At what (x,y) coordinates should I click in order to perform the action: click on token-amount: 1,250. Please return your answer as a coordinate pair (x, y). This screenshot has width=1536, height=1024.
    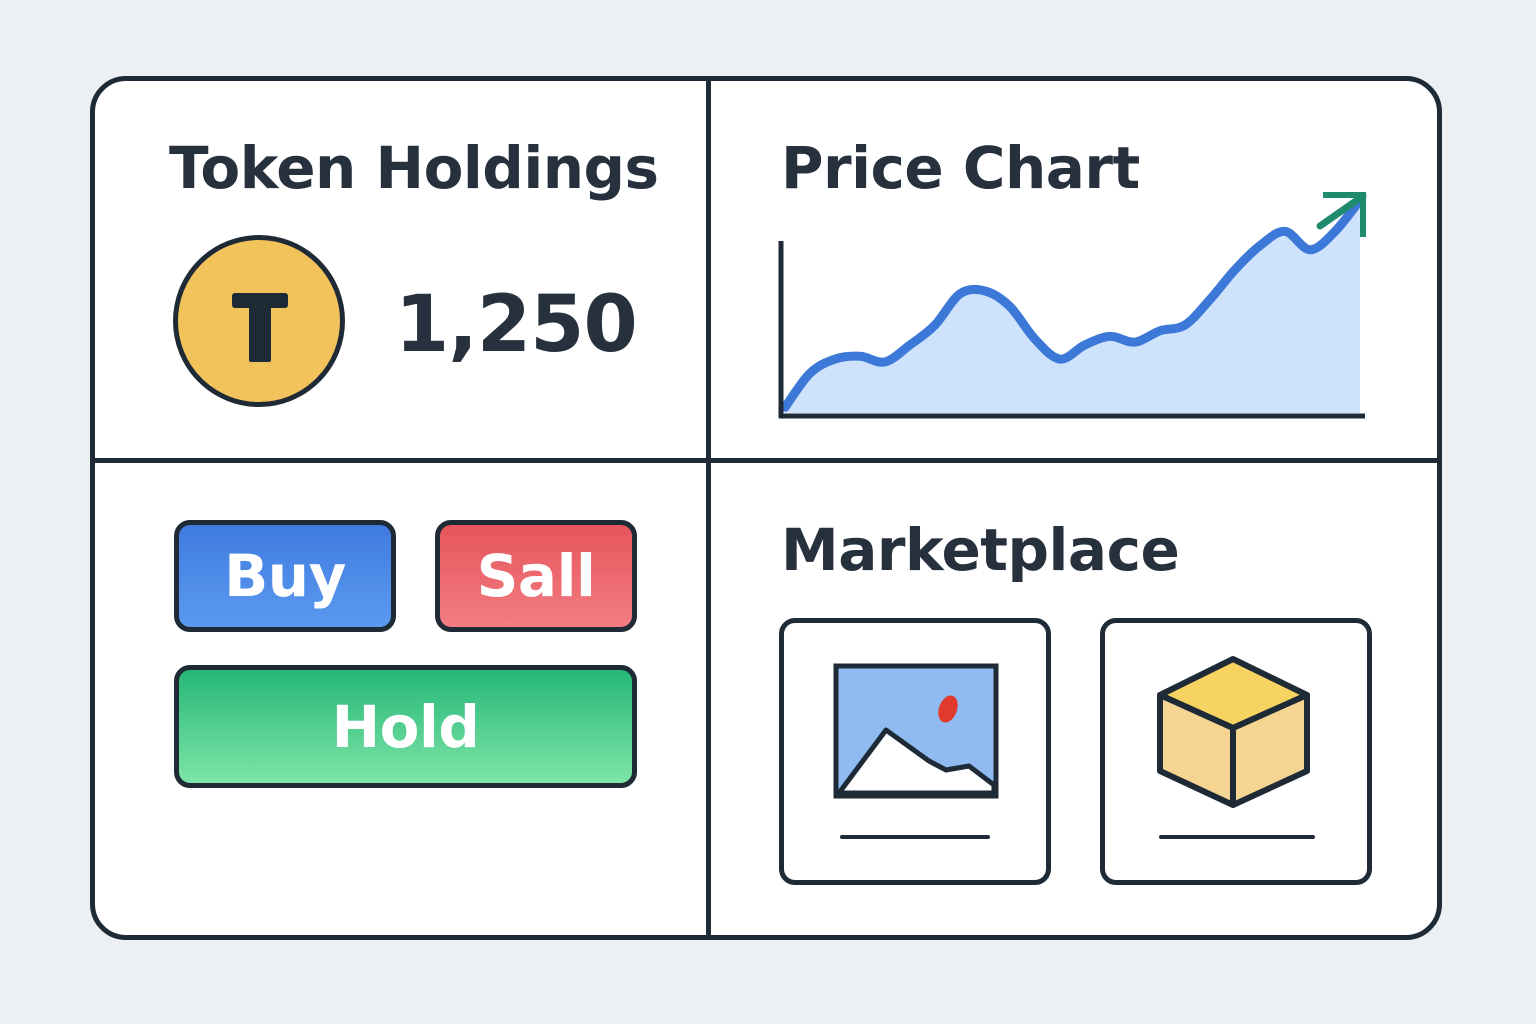
    Looking at the image, I should click on (516, 325).